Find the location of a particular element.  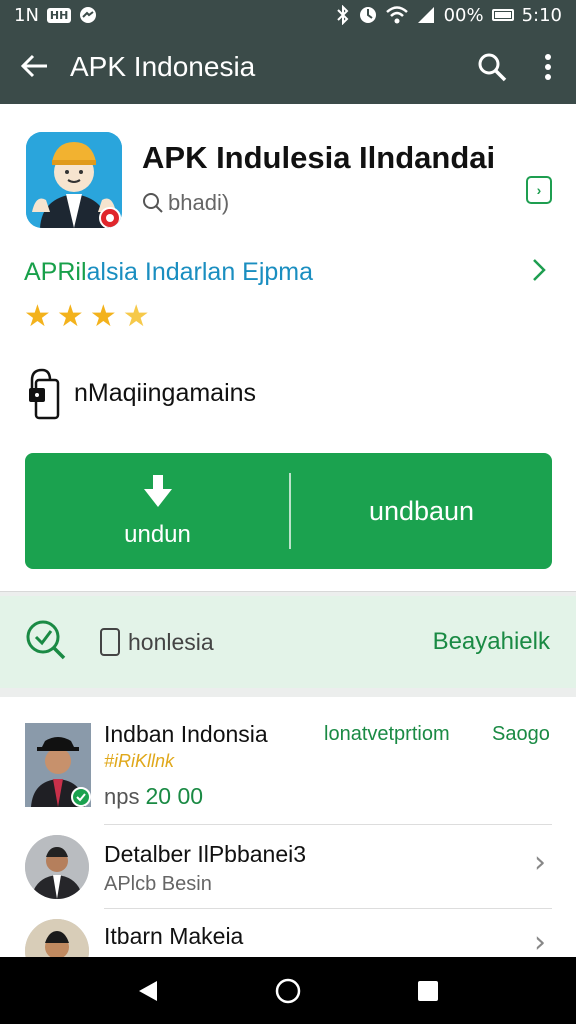

publisher-name: alsia Indarlan Ejpma is located at coordinates (200, 272).